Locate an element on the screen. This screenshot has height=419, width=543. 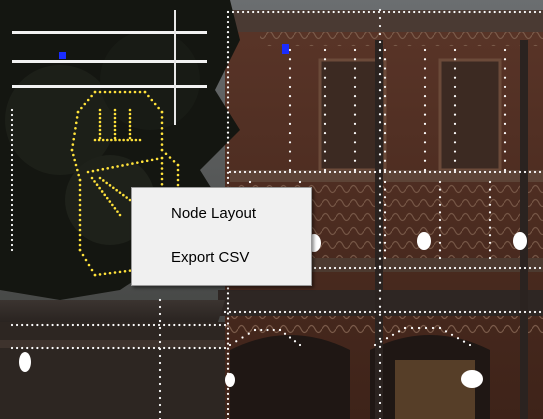
neighbor-roof is located at coordinates (112, 311).